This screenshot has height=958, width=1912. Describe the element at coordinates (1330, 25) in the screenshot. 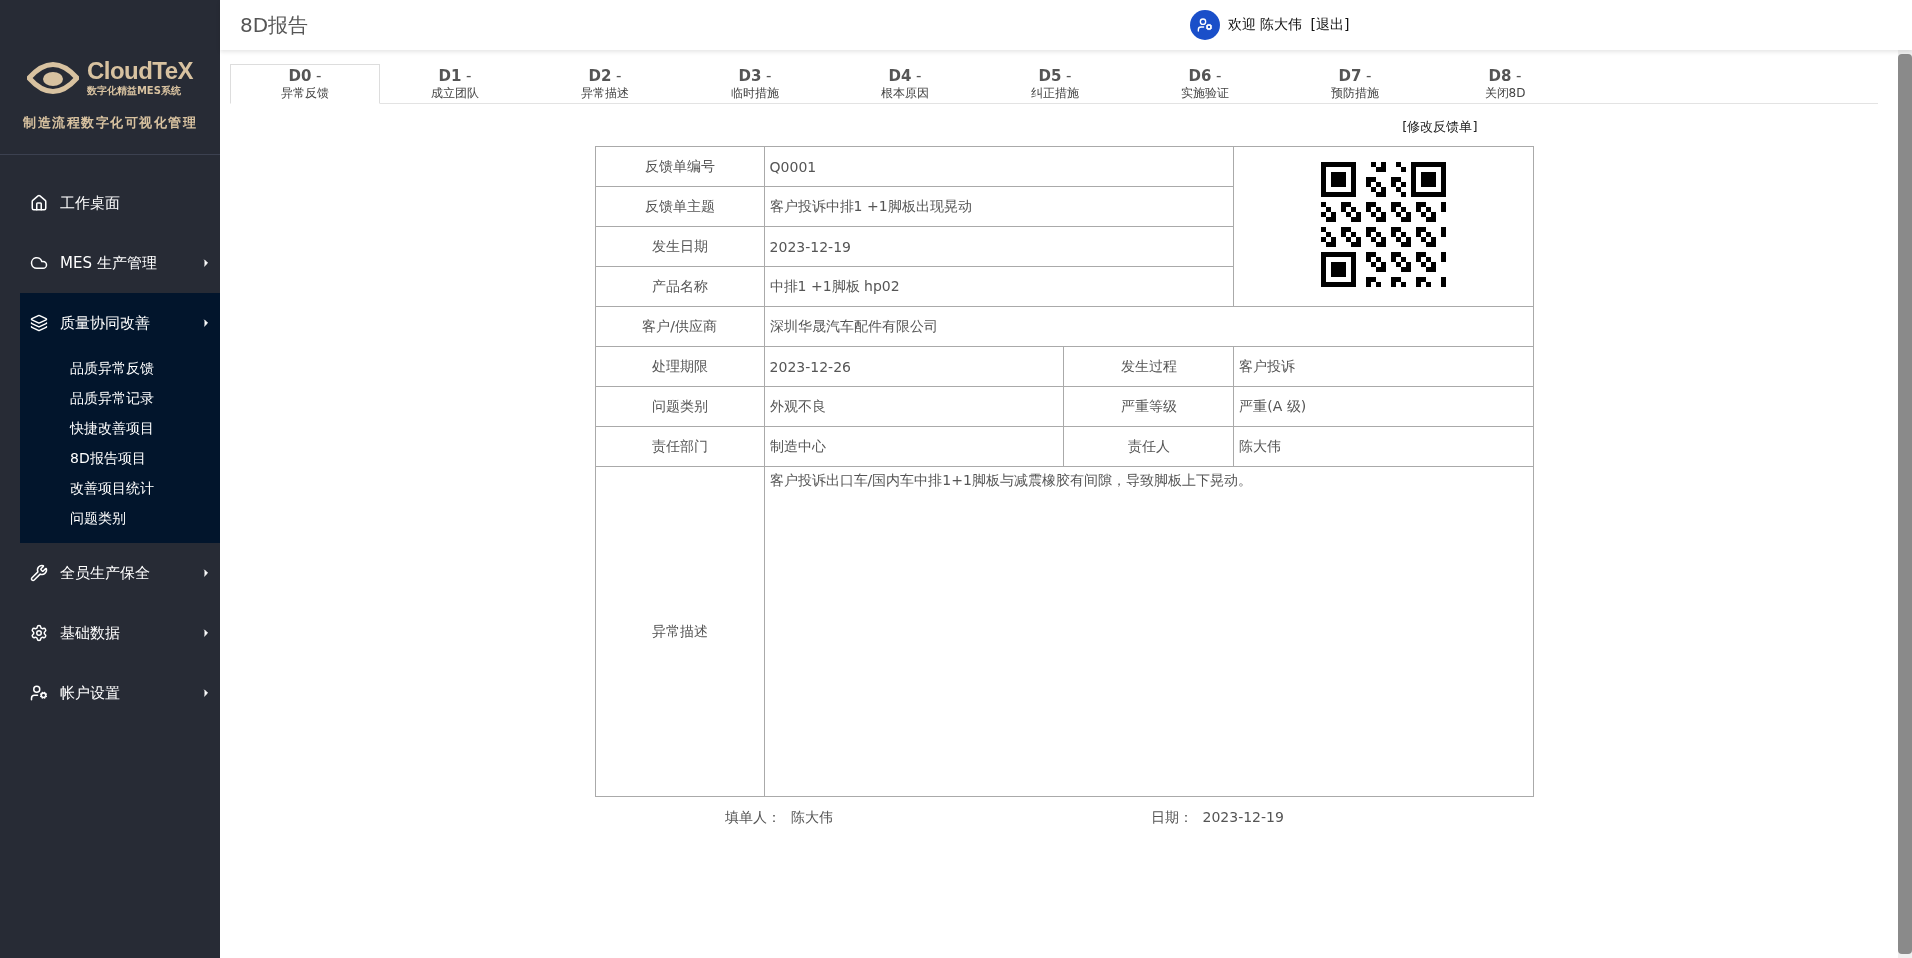

I see `logout-link: [退出]` at that location.